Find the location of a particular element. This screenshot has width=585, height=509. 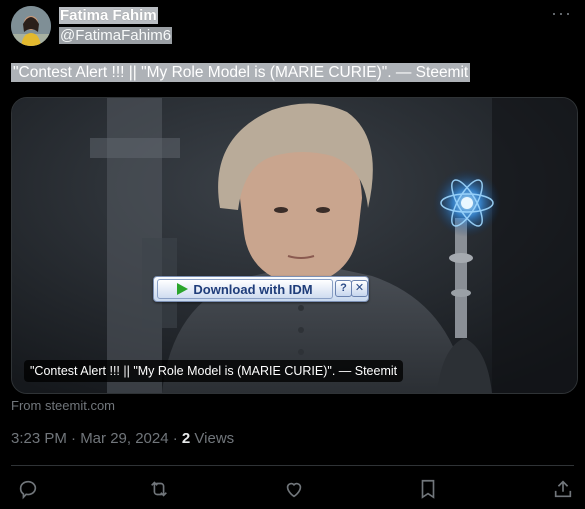

views-count: 2 is located at coordinates (186, 438).